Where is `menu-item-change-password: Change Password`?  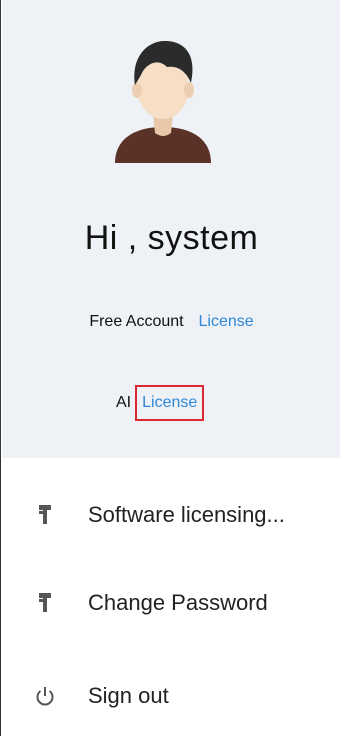
menu-item-change-password: Change Password is located at coordinates (171, 603).